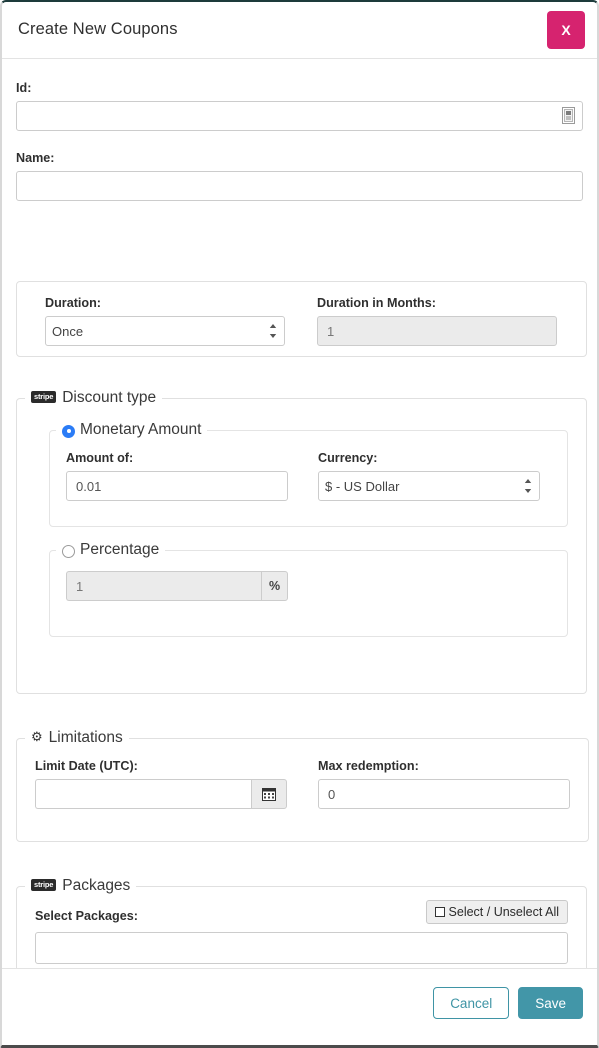 The width and height of the screenshot is (599, 1048). I want to click on duration-field-group: Duration: Once, so click(165, 321).